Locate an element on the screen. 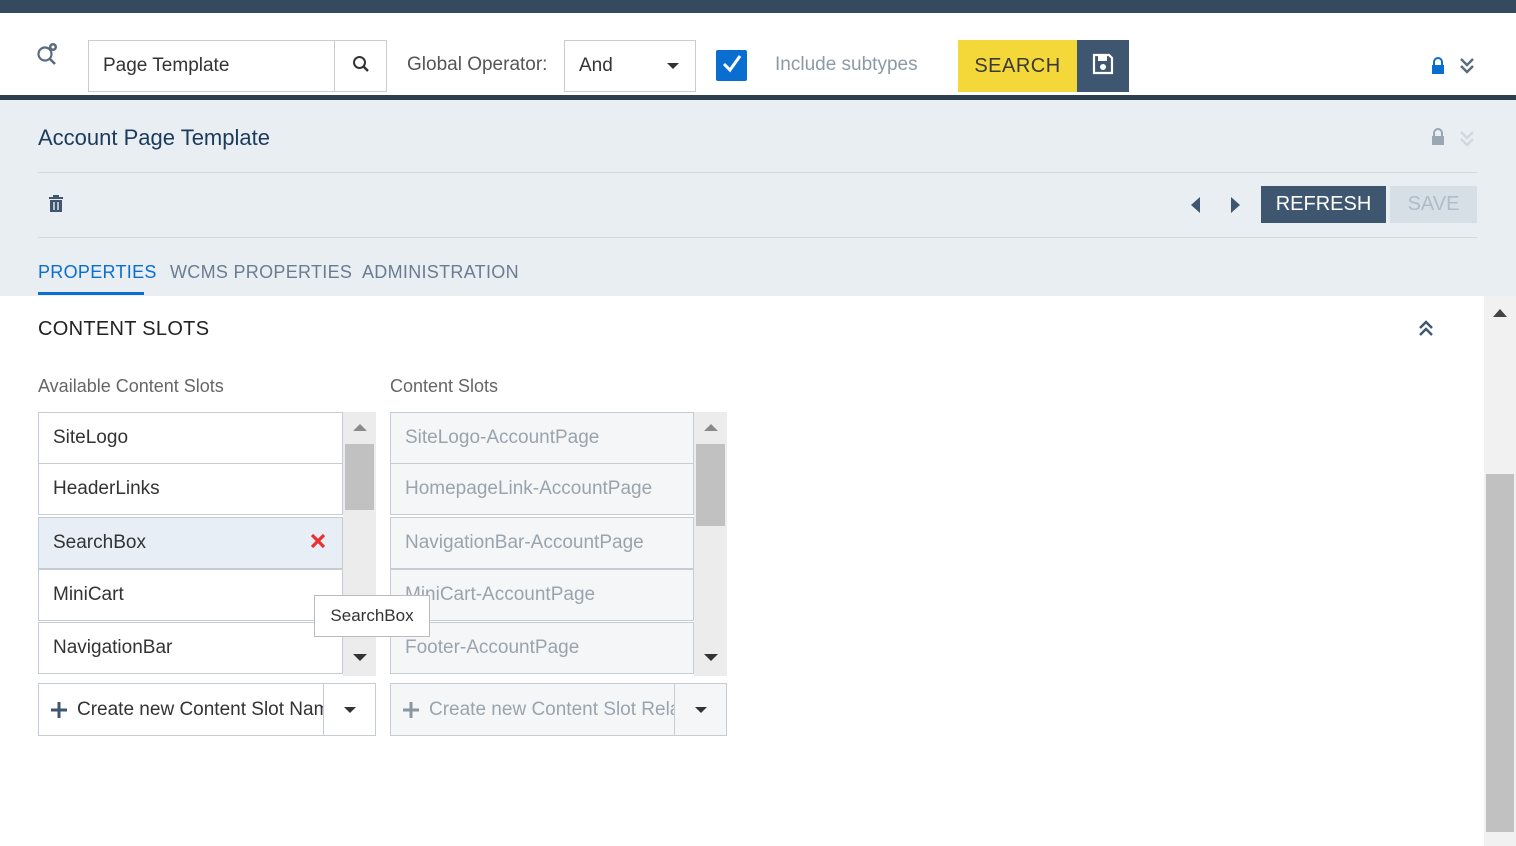  tab-properties: PROPERTIES is located at coordinates (97, 272).